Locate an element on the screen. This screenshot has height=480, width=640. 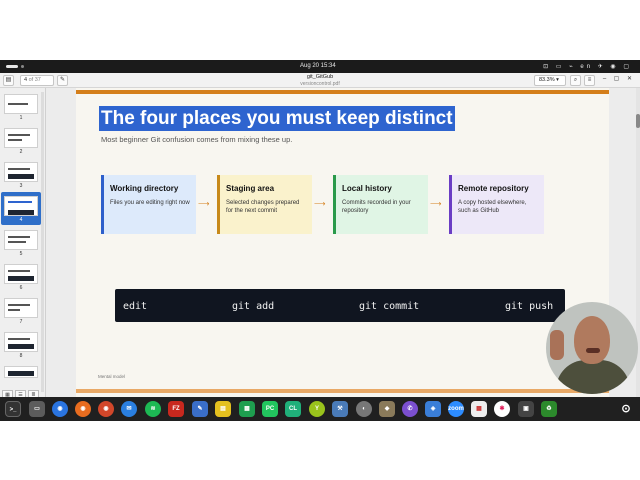
search-icon: ⌕ is located at coordinates (575, 80).